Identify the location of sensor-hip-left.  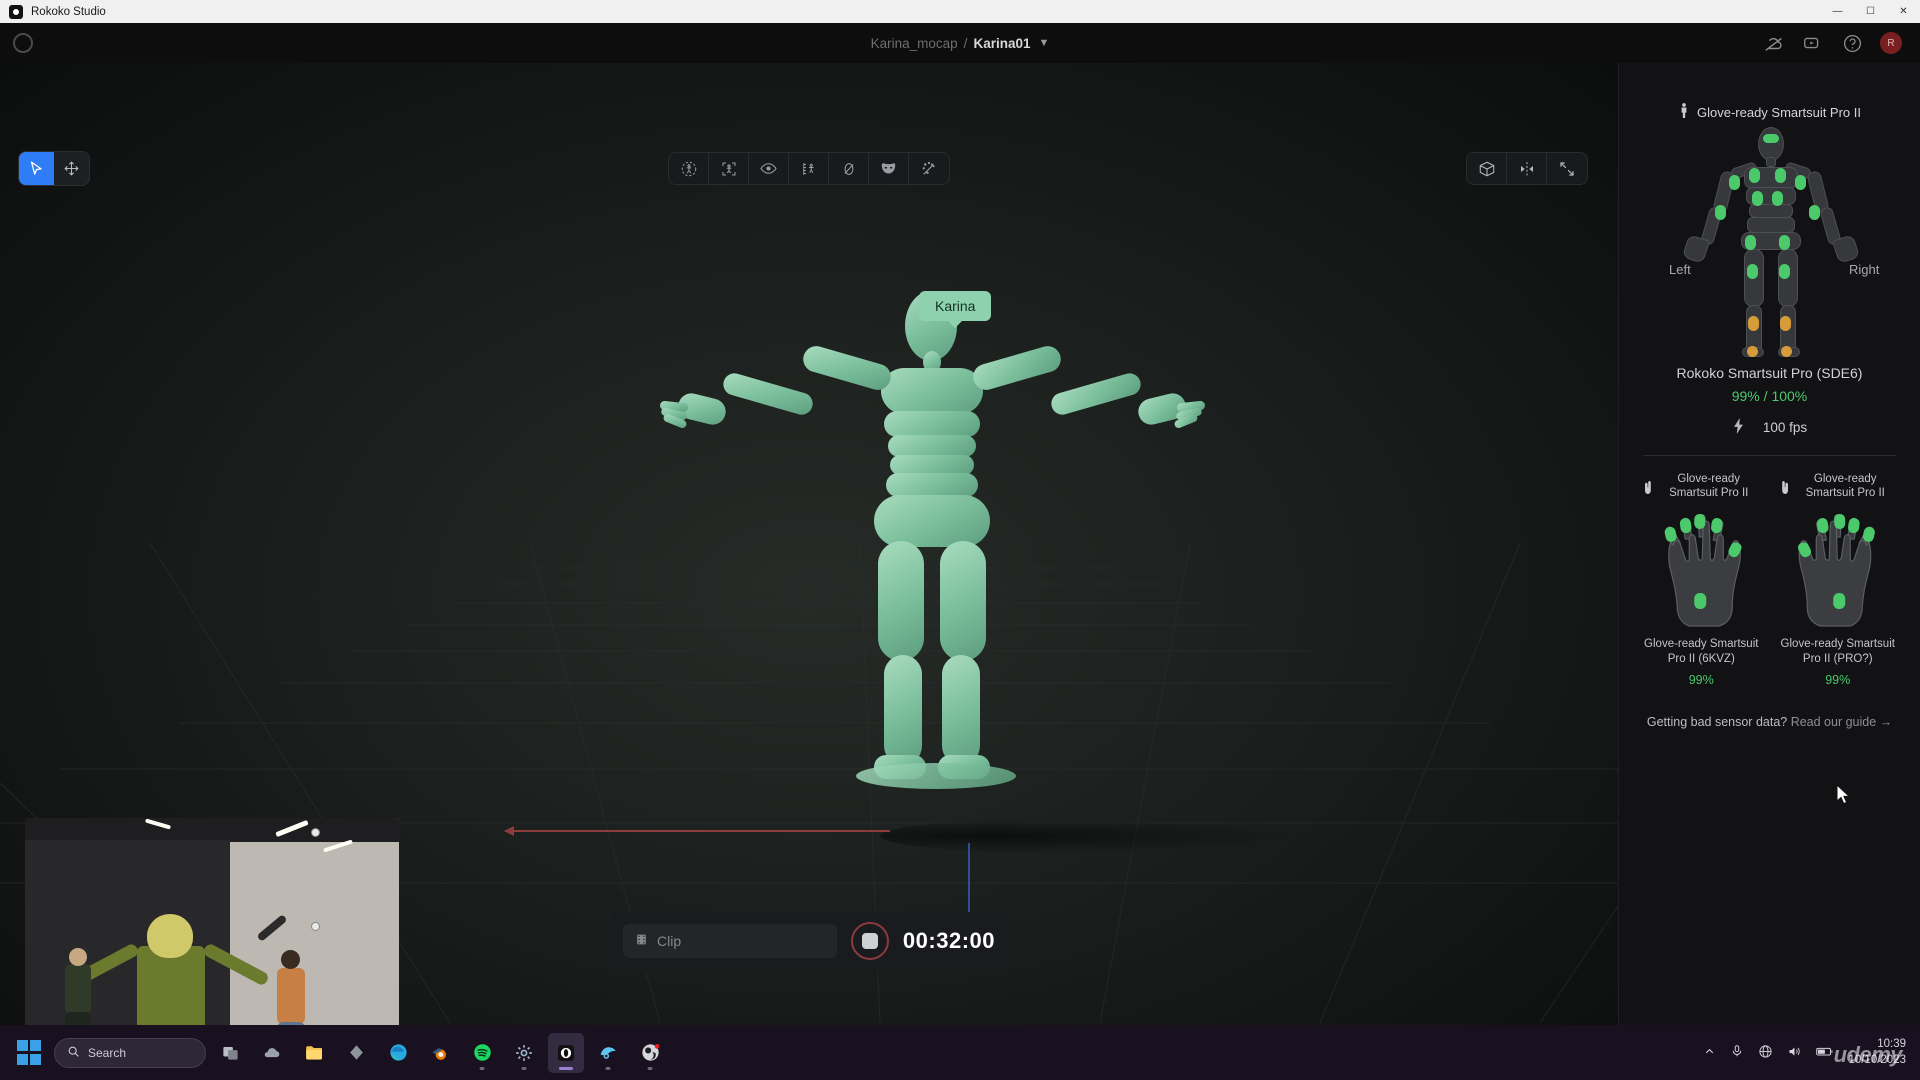
(1750, 242).